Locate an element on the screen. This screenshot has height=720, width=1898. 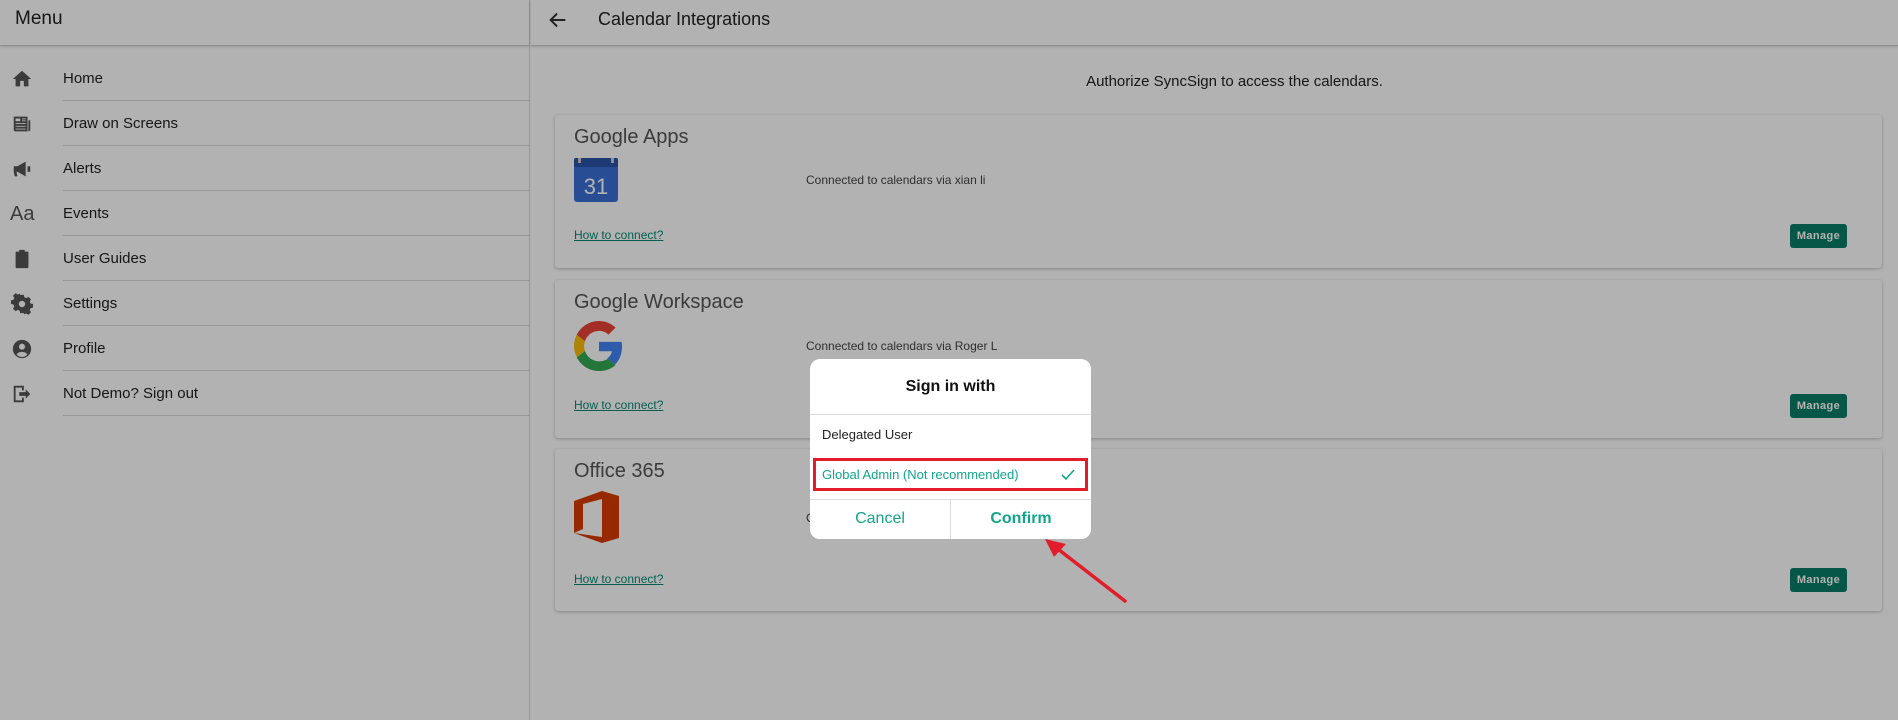
dialog-actions: Cancel Confirm is located at coordinates (950, 519).